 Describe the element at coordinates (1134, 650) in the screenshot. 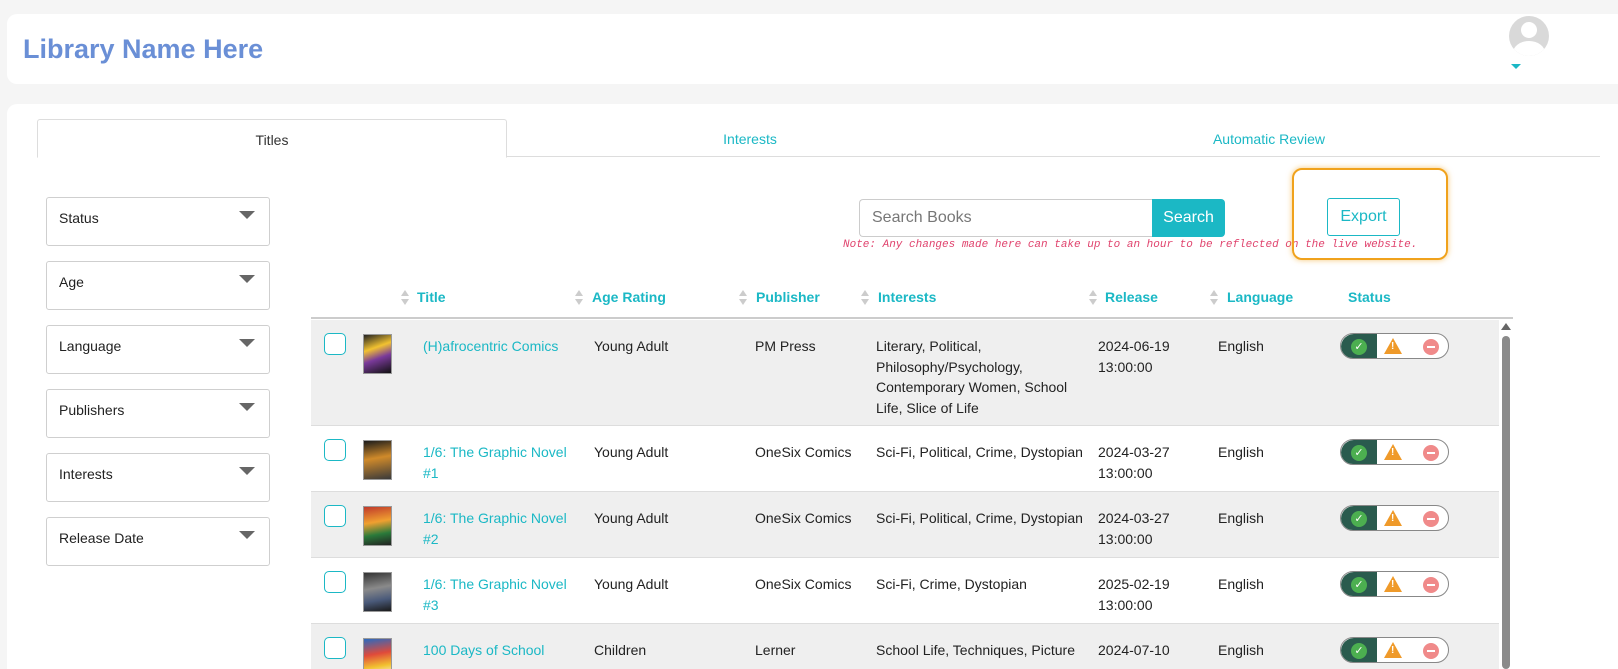

I see `release-date: 2024-07-10` at that location.